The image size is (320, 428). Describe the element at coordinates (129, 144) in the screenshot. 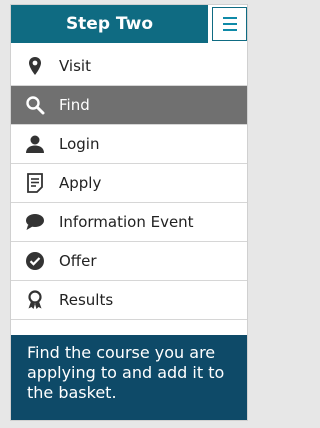

I see `menu-item-login: Login` at that location.